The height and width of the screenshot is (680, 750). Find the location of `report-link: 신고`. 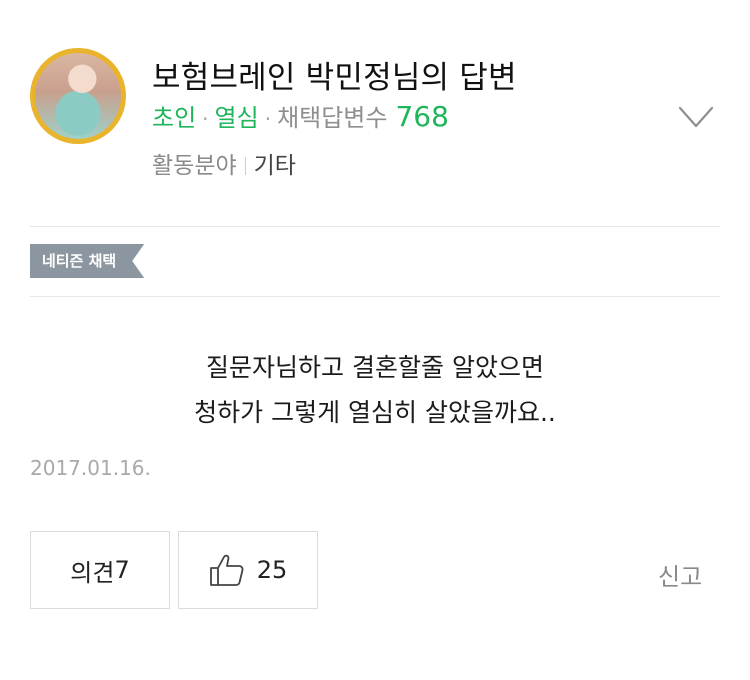

report-link: 신고 is located at coordinates (680, 574).